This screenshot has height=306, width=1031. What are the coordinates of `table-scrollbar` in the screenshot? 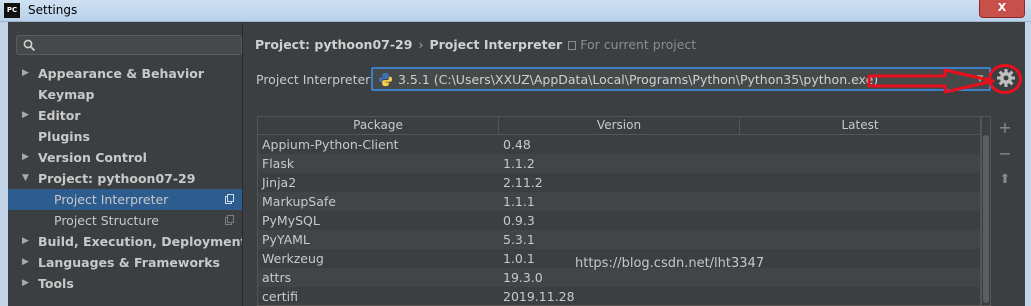 It's located at (986, 211).